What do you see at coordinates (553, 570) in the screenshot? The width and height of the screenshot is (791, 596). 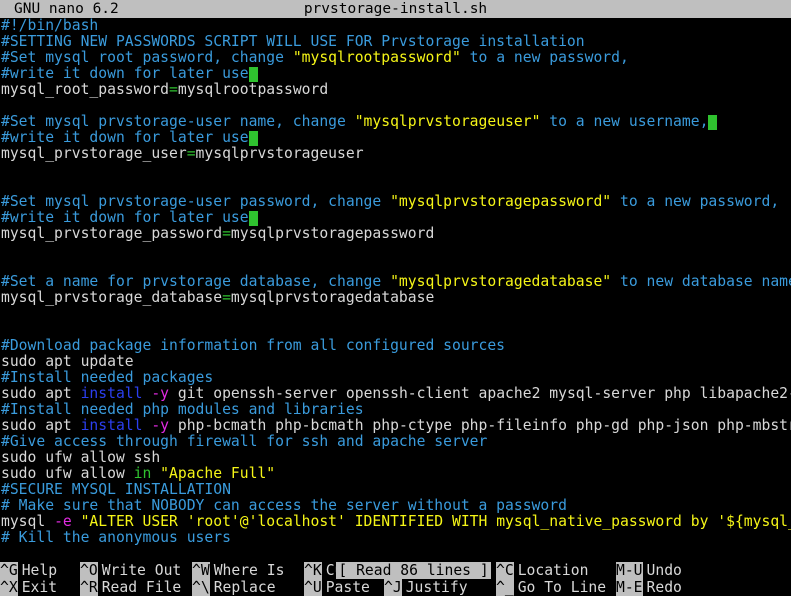 I see `shortcut-label: Location` at bounding box center [553, 570].